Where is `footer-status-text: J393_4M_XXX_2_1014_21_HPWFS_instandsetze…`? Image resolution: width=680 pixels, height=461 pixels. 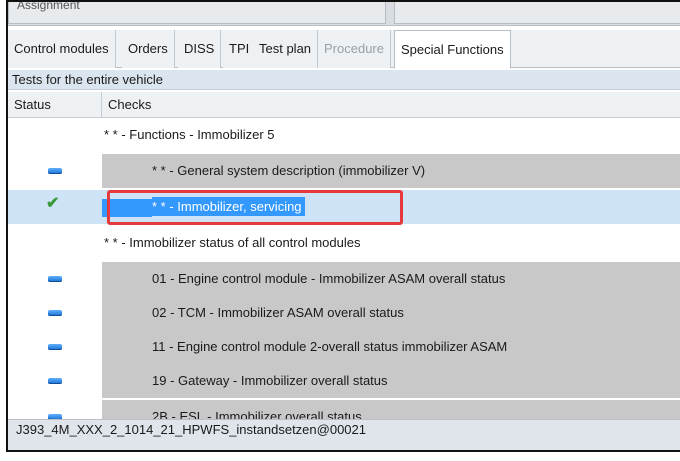 footer-status-text: J393_4M_XXX_2_1014_21_HPWFS_instandsetze… is located at coordinates (344, 434).